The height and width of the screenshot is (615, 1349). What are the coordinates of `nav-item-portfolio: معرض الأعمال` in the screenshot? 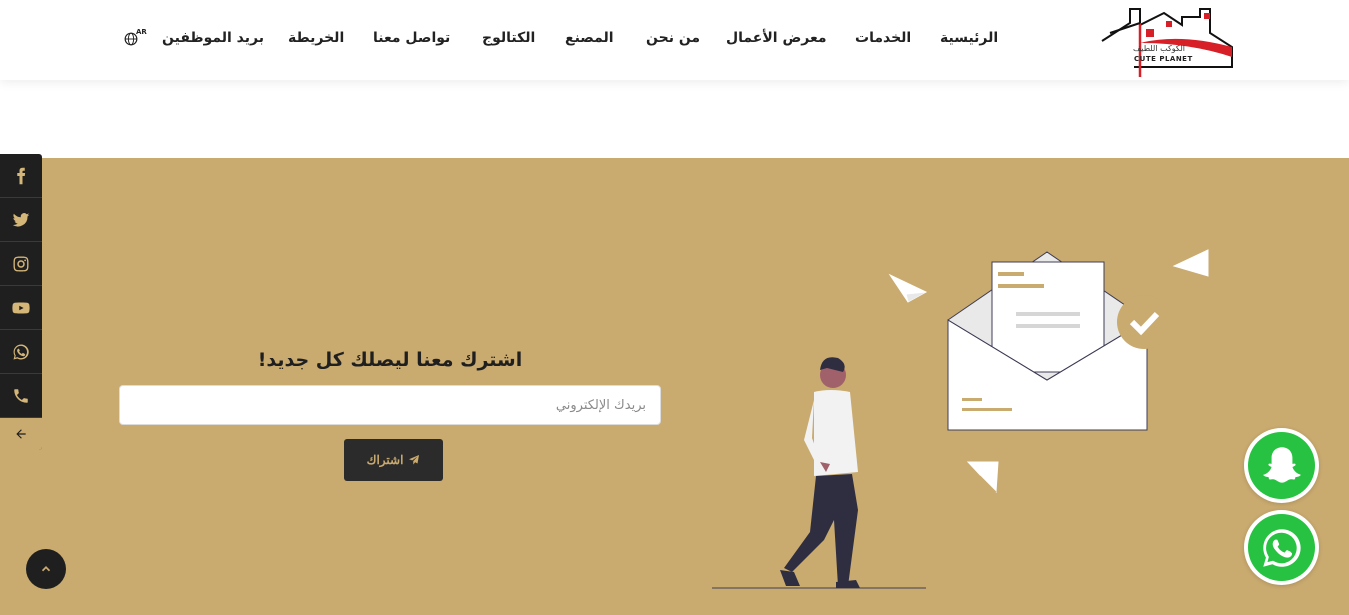 It's located at (776, 38).